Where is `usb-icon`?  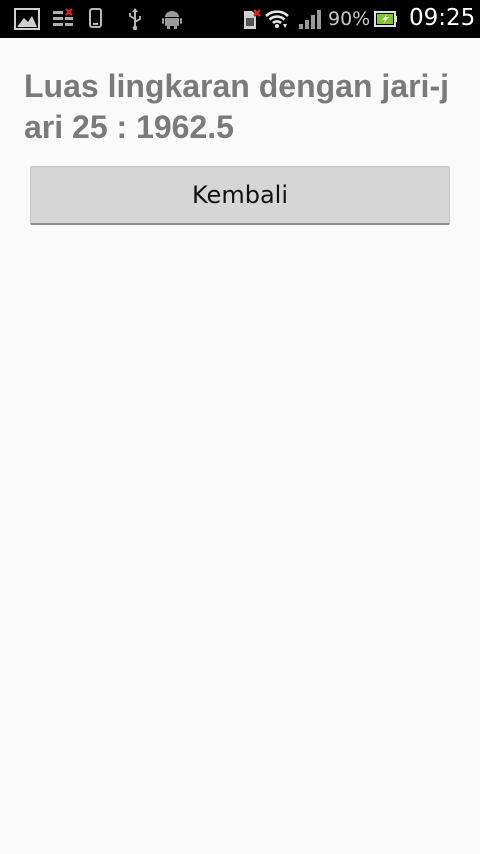 usb-icon is located at coordinates (135, 19).